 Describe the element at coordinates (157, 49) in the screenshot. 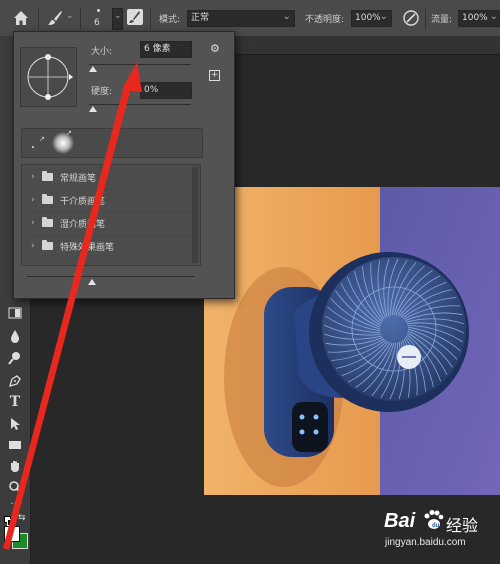

I see `size-value: 6 像素` at that location.